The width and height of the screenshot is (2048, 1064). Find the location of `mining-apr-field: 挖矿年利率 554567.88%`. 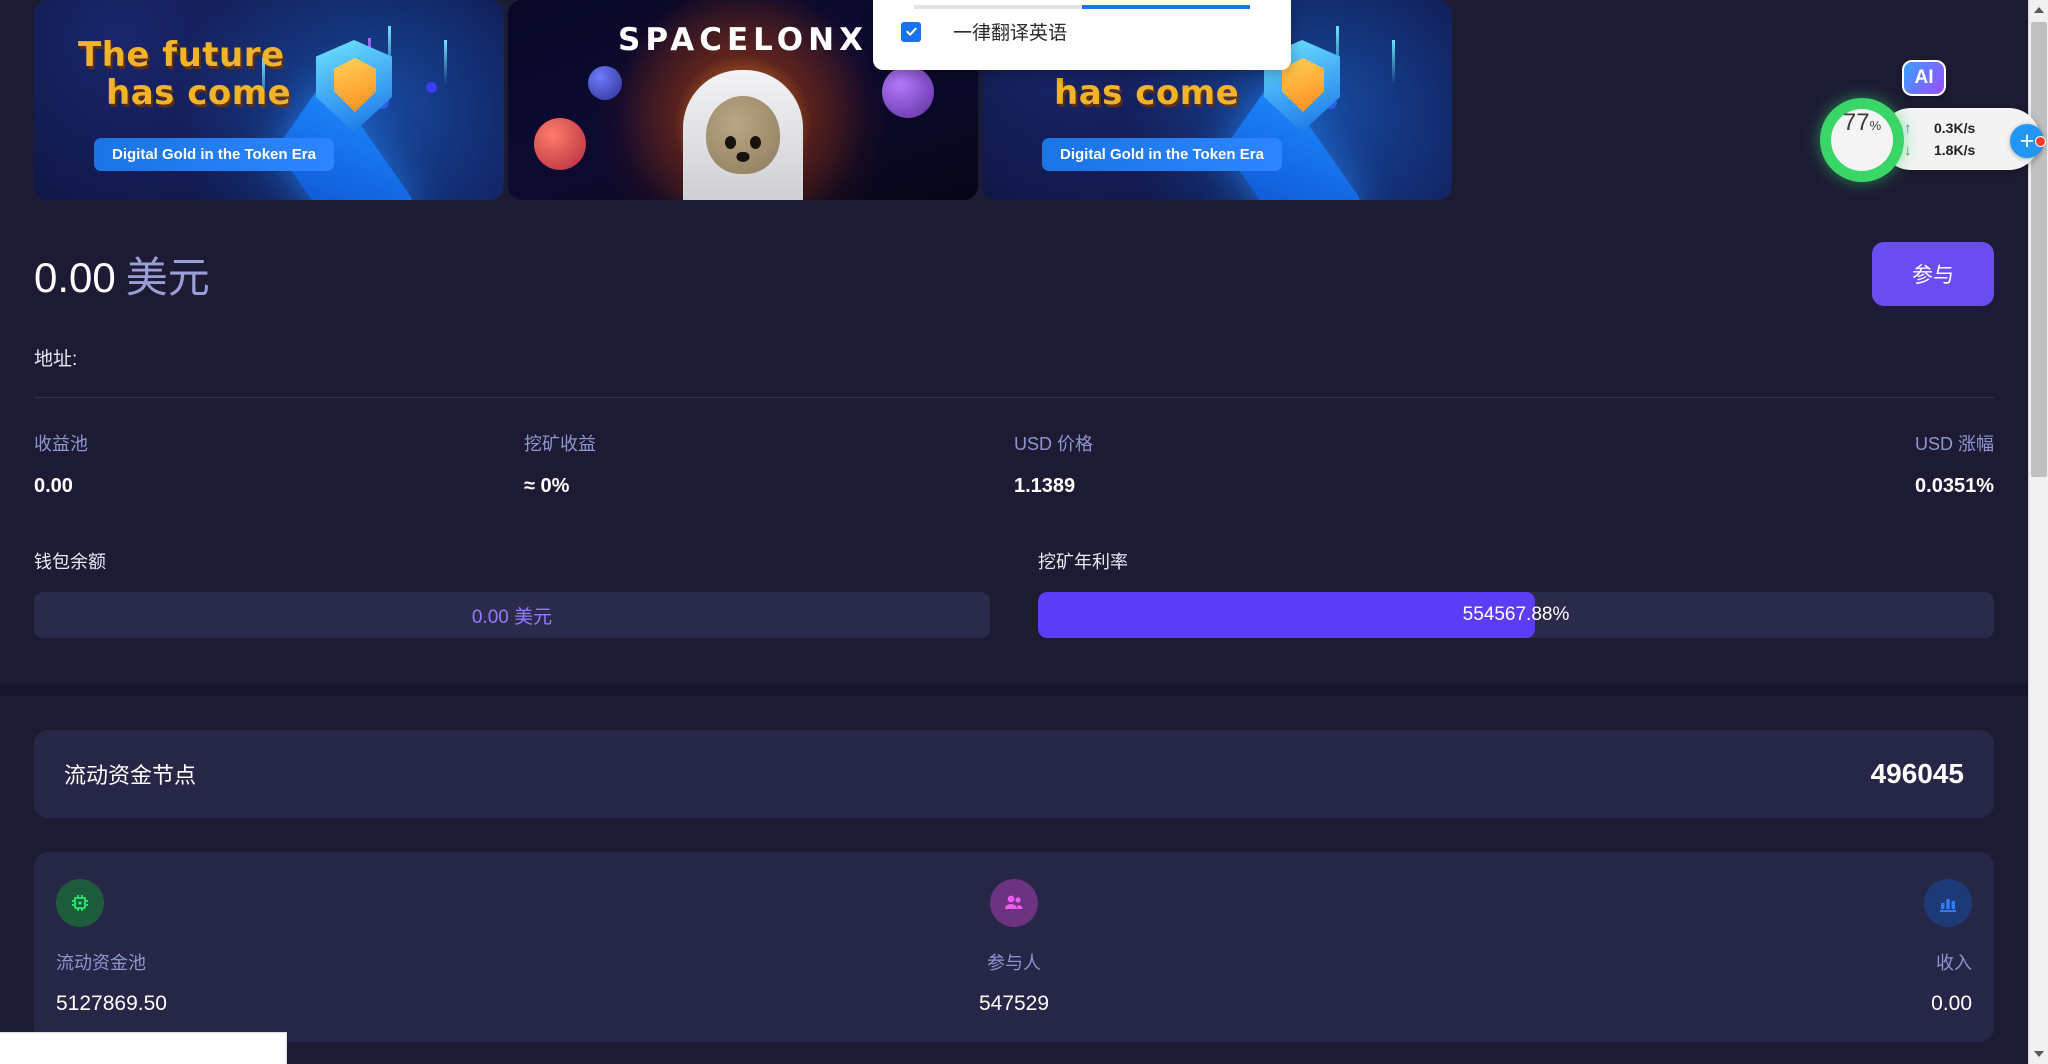

mining-apr-field: 挖矿年利率 554567.88% is located at coordinates (1516, 593).